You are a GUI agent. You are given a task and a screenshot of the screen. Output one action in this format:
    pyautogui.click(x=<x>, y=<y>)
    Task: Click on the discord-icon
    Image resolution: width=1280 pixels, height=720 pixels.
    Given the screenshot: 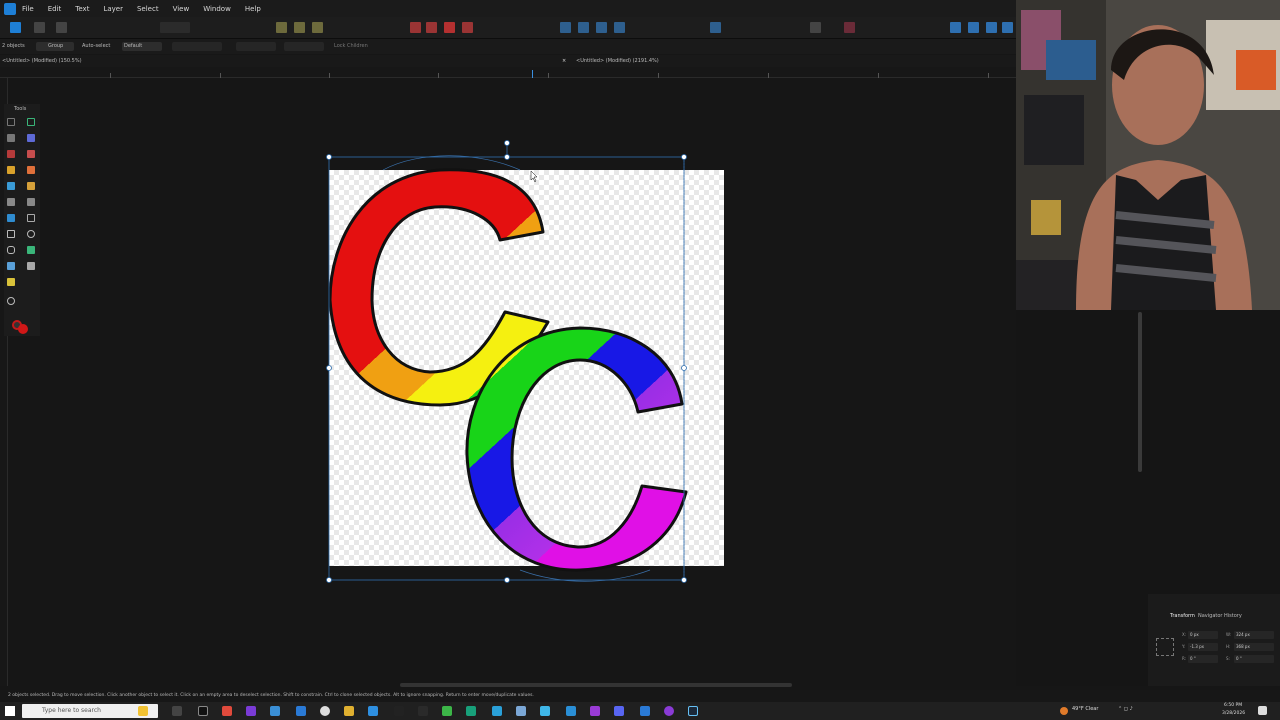 What is the action you would take?
    pyautogui.click(x=619, y=711)
    